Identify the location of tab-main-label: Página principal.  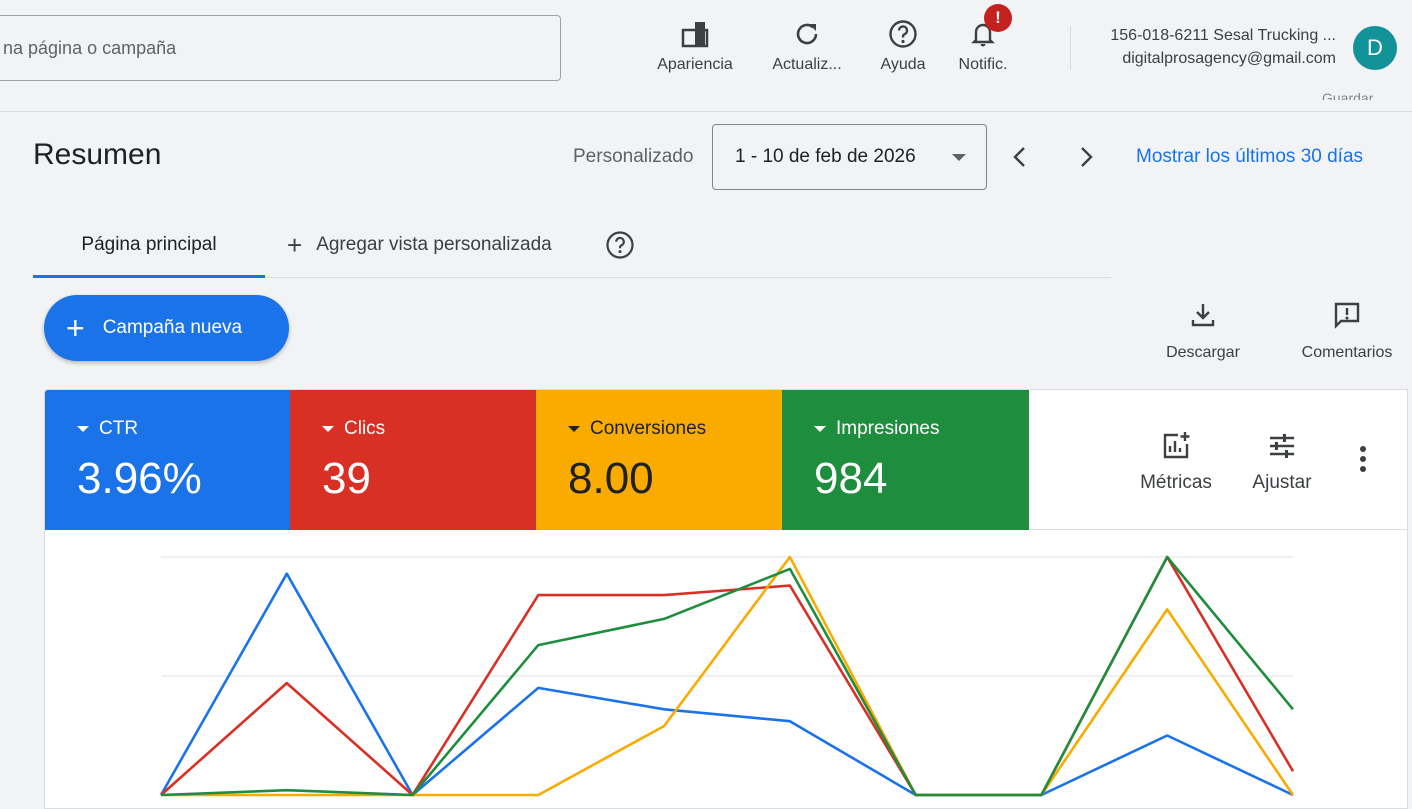
(149, 244).